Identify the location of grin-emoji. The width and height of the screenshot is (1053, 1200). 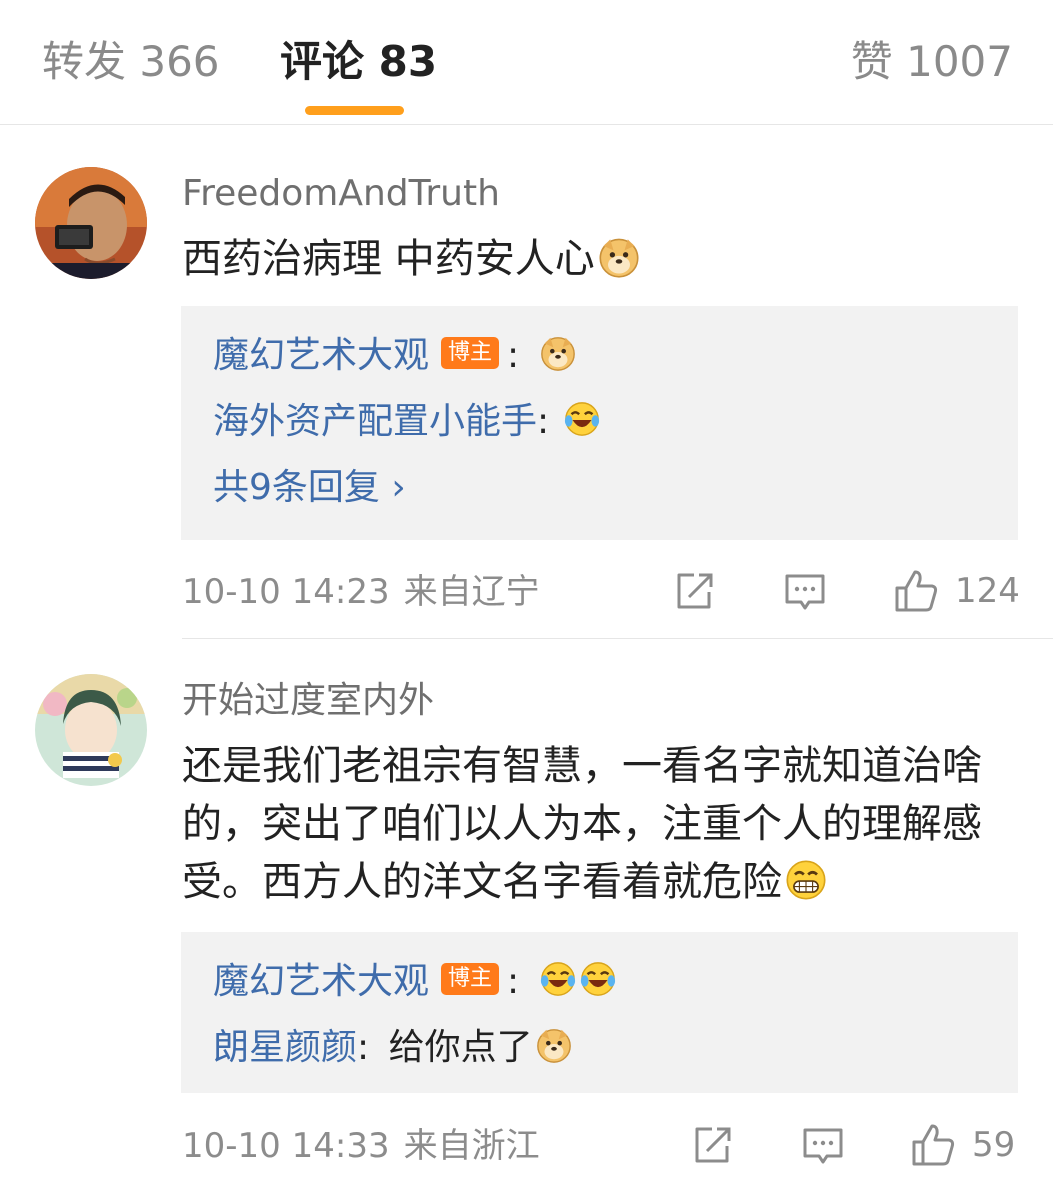
(806, 880).